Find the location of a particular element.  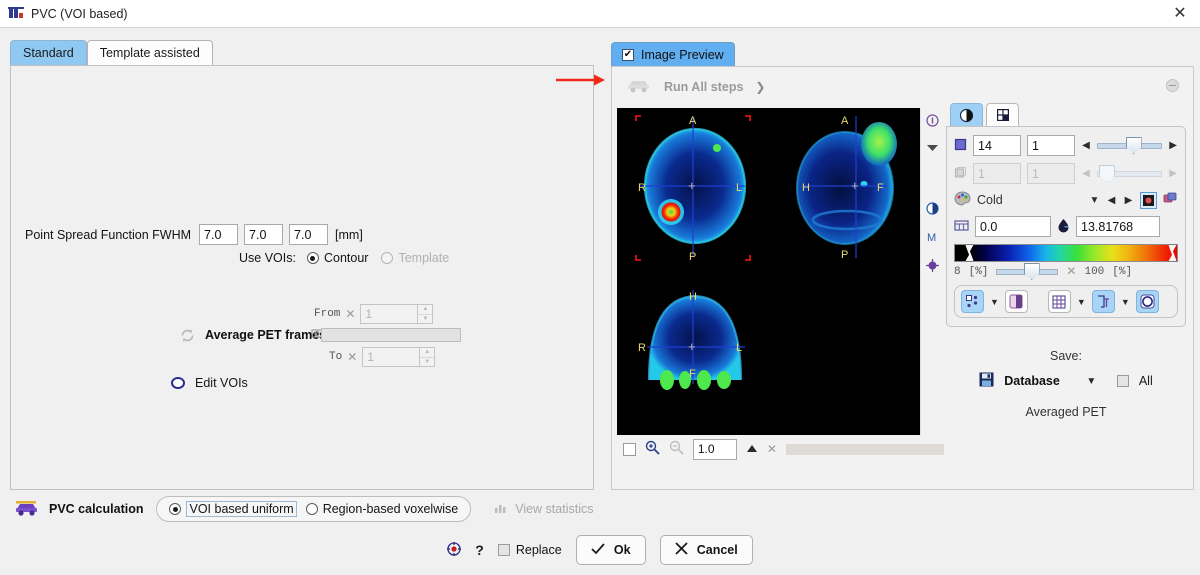

colorbar-high-handle is located at coordinates (1172, 253).